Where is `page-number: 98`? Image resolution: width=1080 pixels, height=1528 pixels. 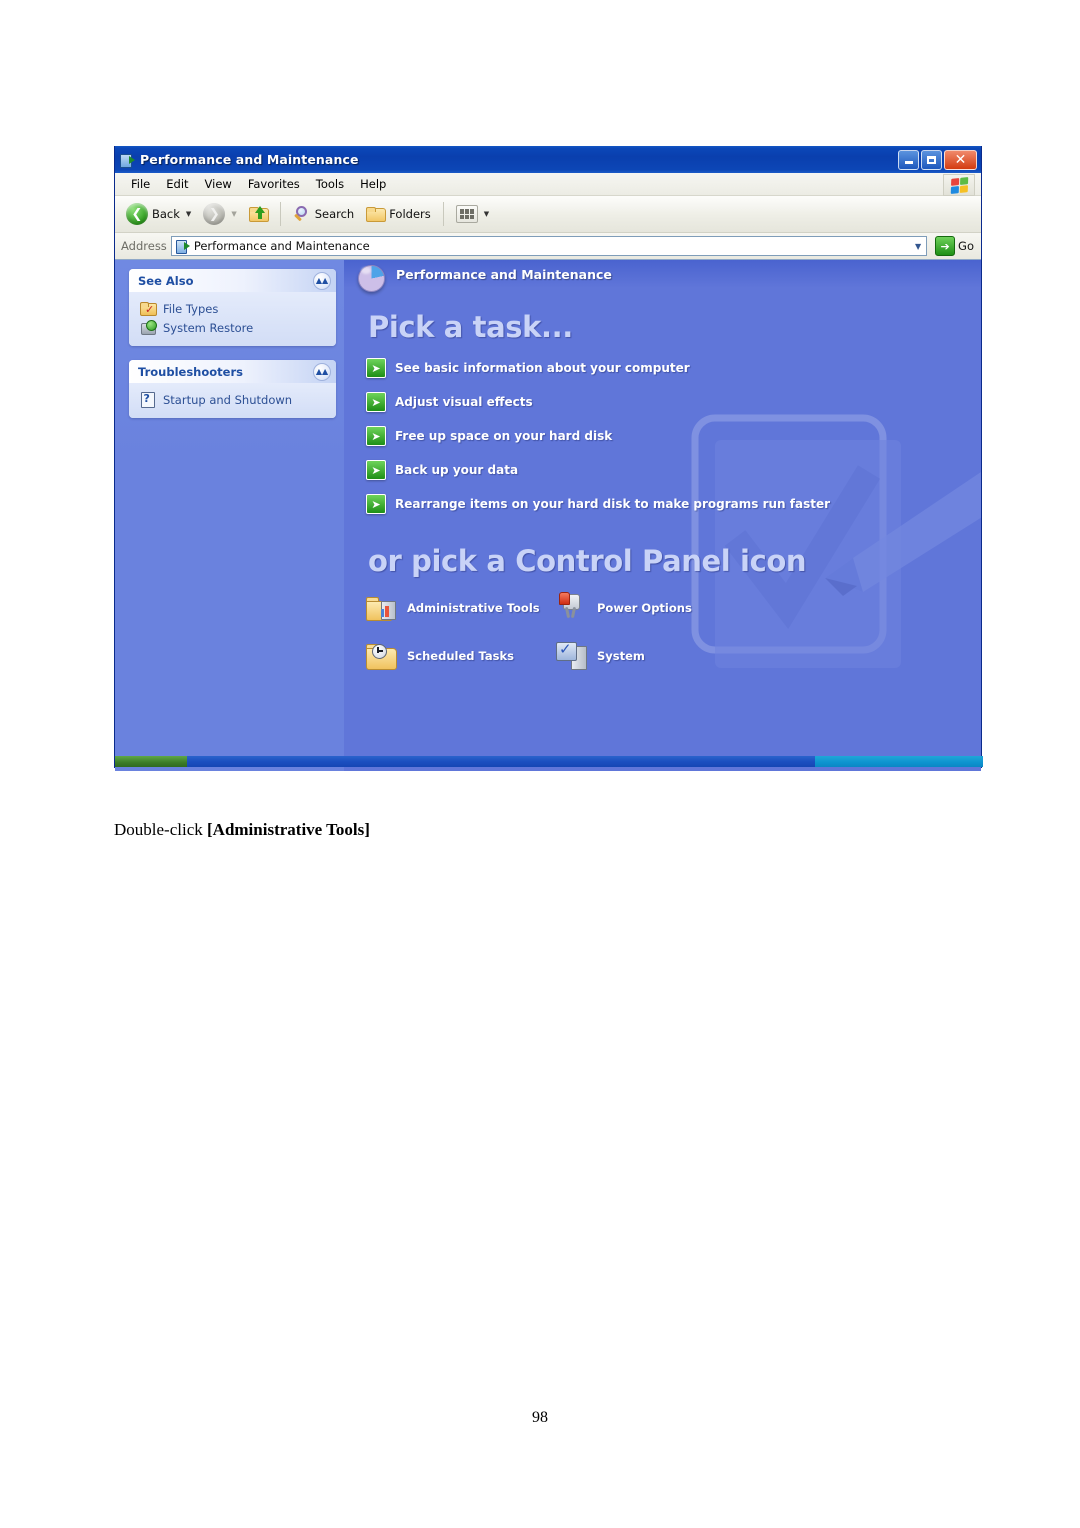 page-number: 98 is located at coordinates (540, 1417).